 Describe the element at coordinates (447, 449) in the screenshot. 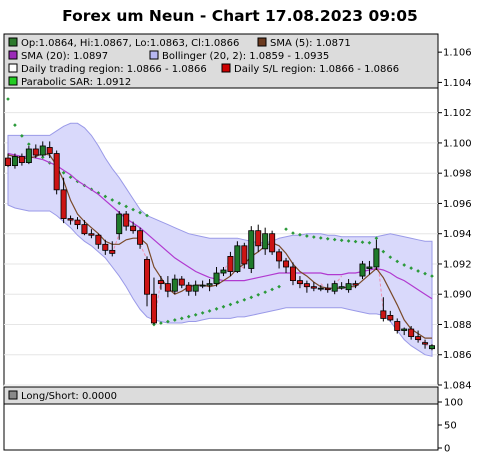

I see `sub-y-tick-label: 0` at that location.